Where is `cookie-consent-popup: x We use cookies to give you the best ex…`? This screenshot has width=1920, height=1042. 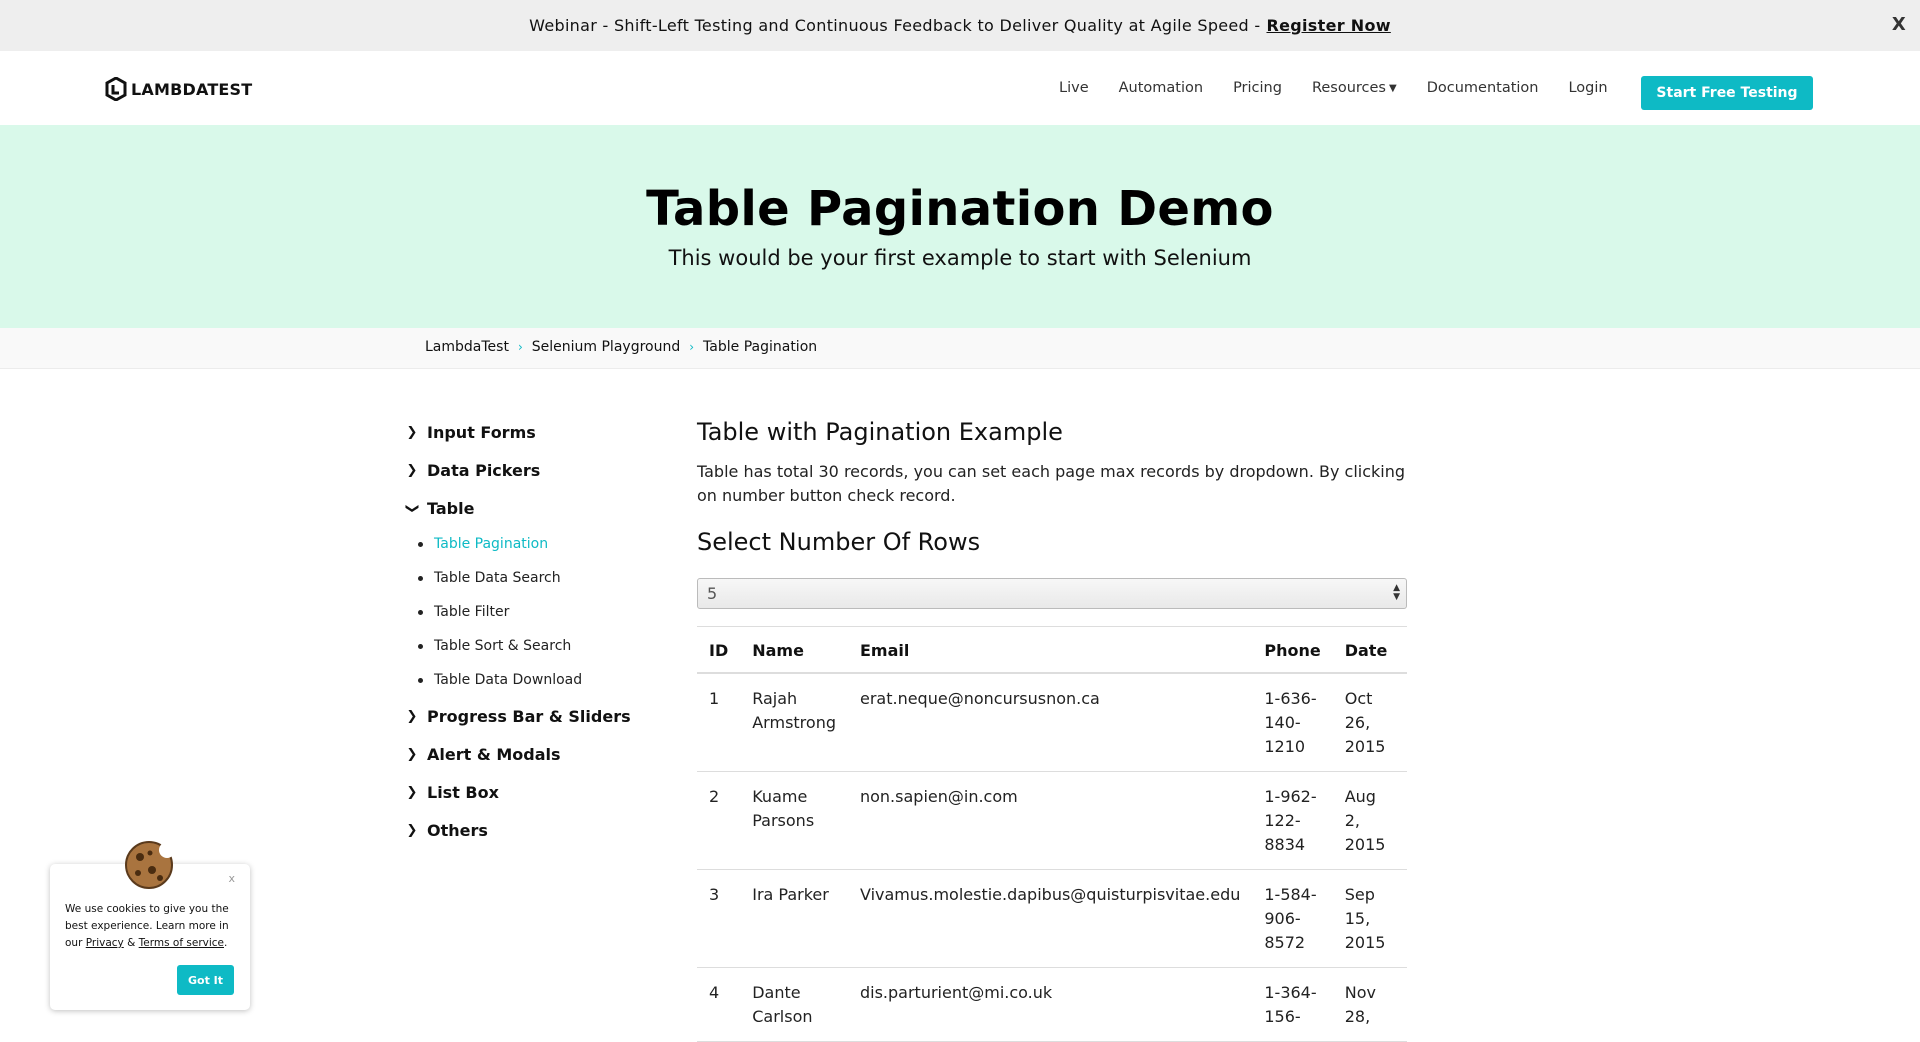
cookie-consent-popup: x We use cookies to give you the best ex… is located at coordinates (150, 925).